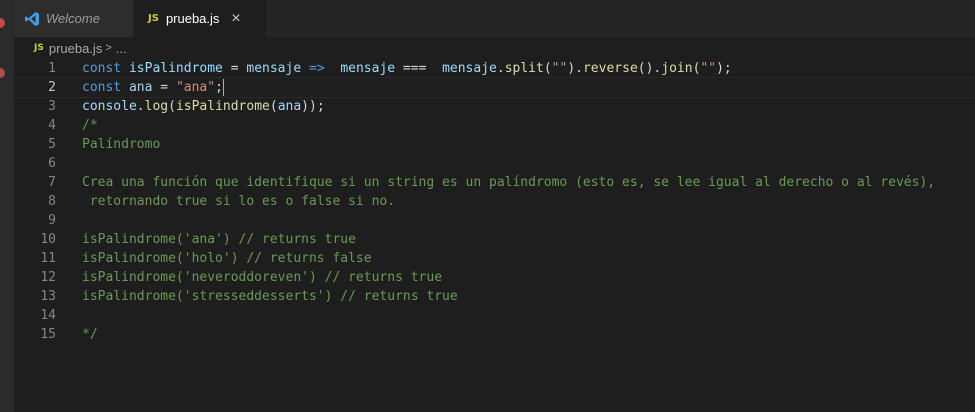 The width and height of the screenshot is (975, 412). I want to click on code-text: retornando true si lo es o false si no., so click(238, 201).